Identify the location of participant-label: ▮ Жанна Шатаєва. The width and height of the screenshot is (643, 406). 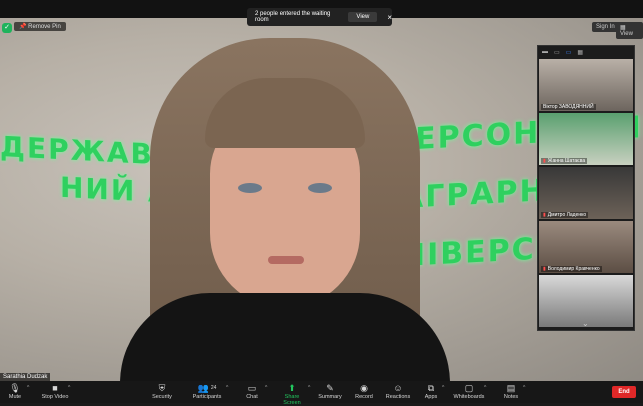
(564, 161).